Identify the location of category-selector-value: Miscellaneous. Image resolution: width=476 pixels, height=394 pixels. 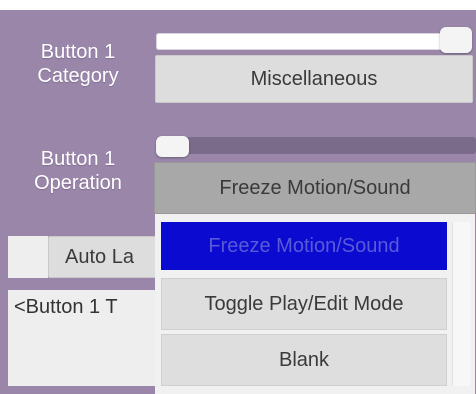
(314, 78).